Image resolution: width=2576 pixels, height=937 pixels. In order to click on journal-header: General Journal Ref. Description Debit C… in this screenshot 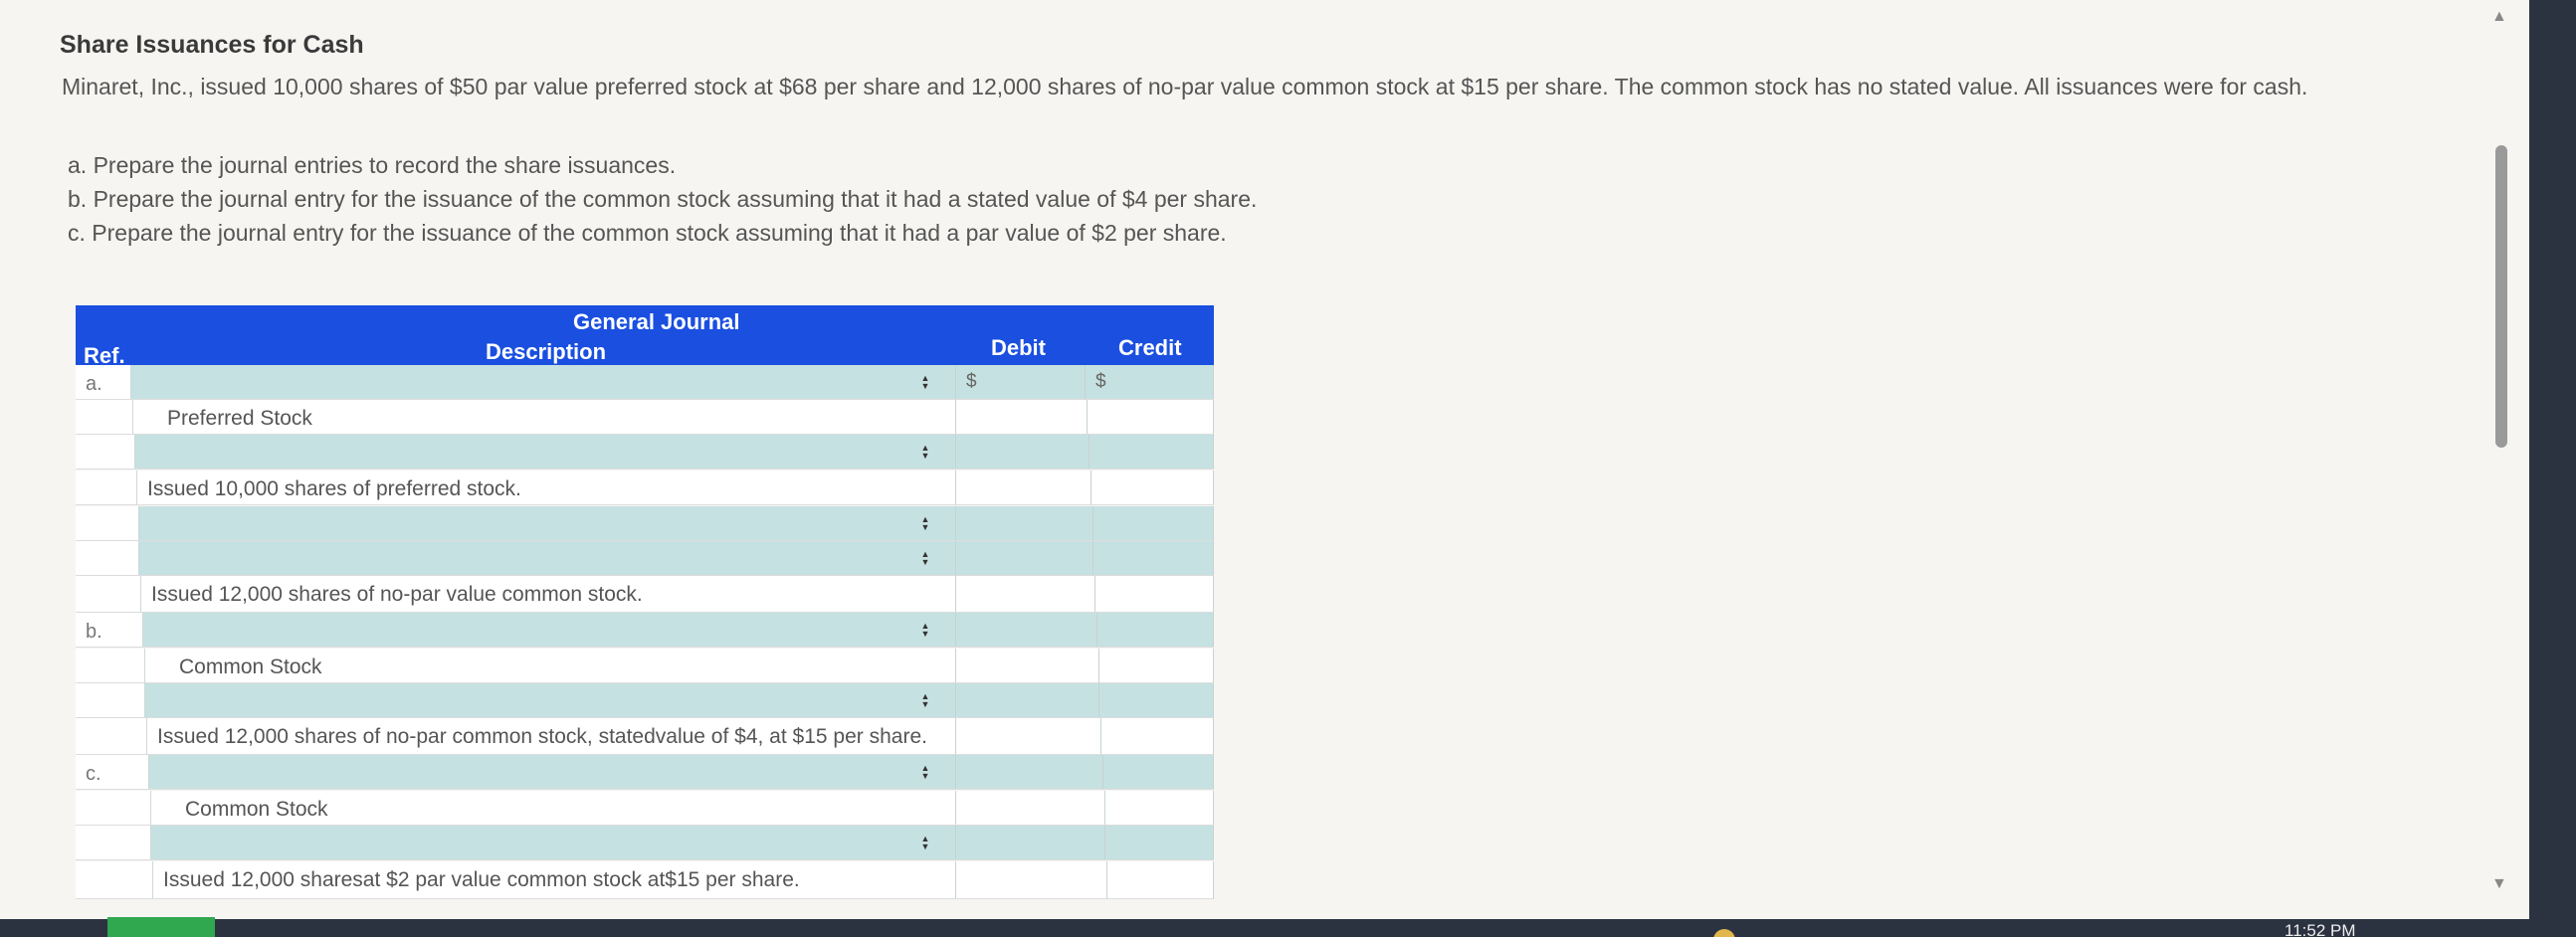, I will do `click(645, 336)`.